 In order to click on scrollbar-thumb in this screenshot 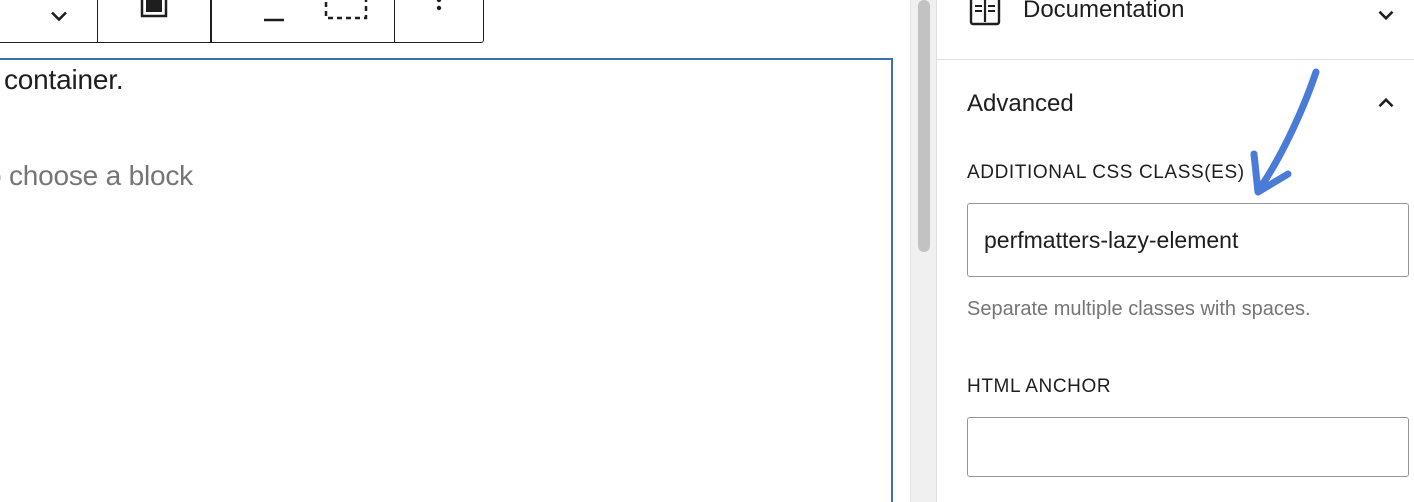, I will do `click(924, 126)`.